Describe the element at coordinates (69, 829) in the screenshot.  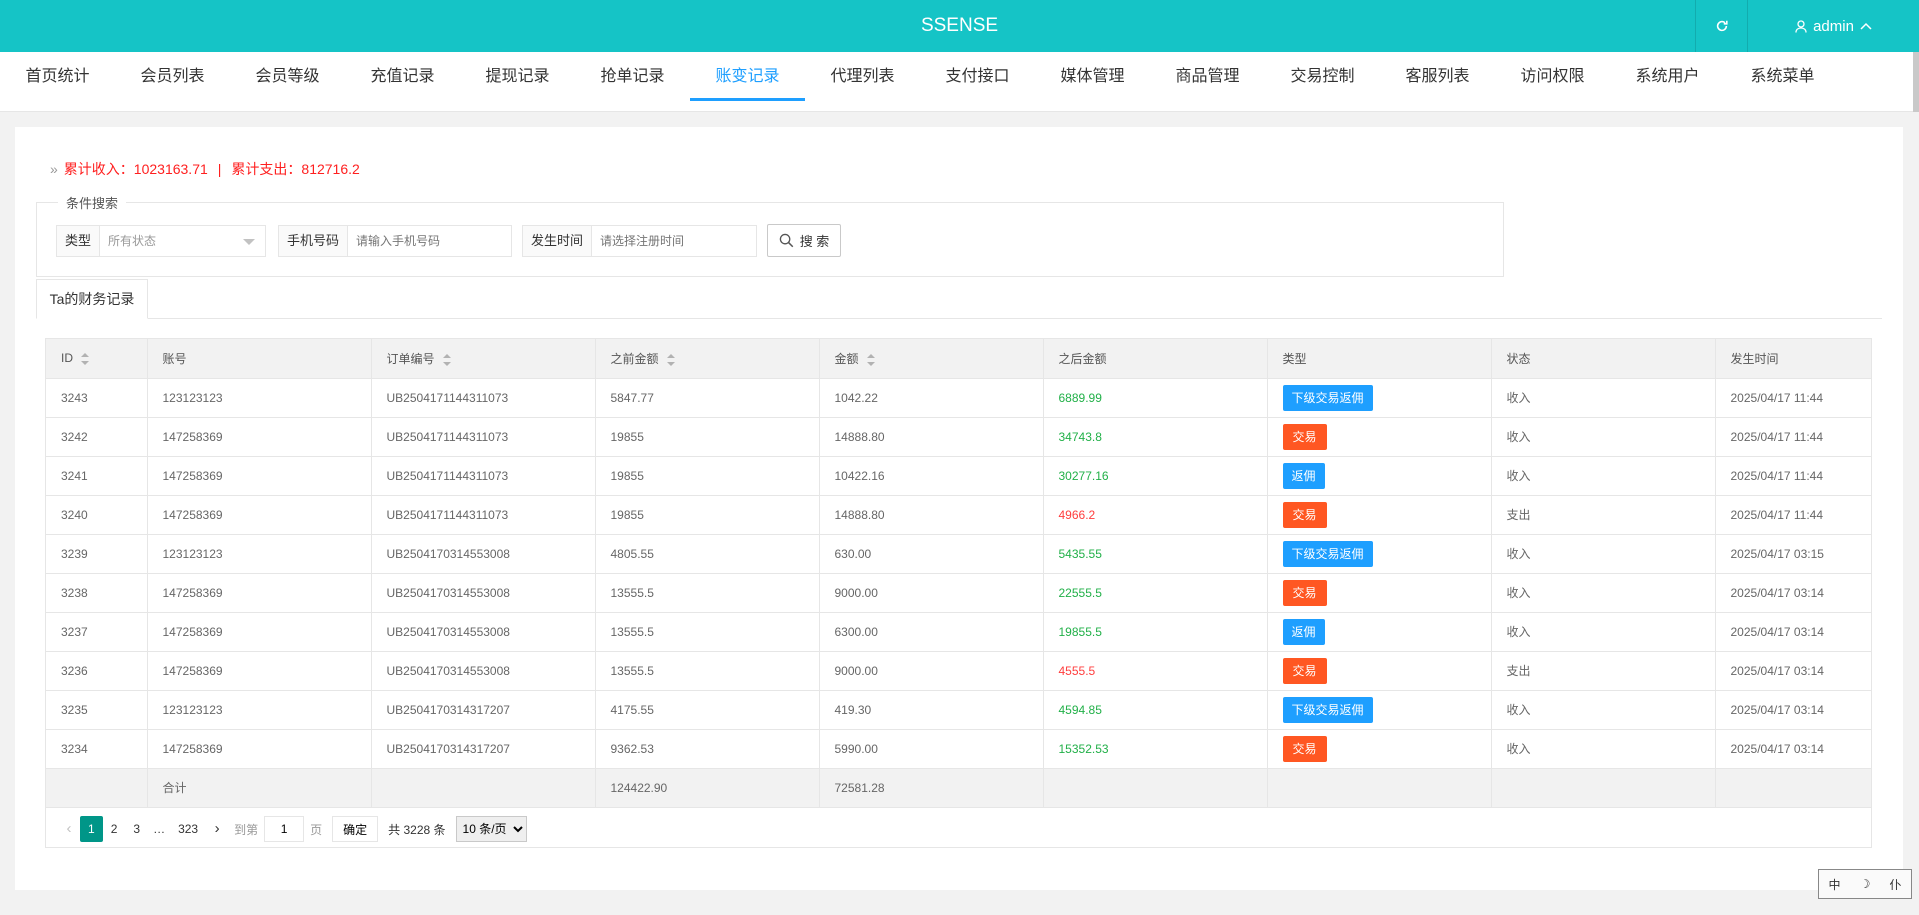
I see `prev-page-icon: ‹` at that location.